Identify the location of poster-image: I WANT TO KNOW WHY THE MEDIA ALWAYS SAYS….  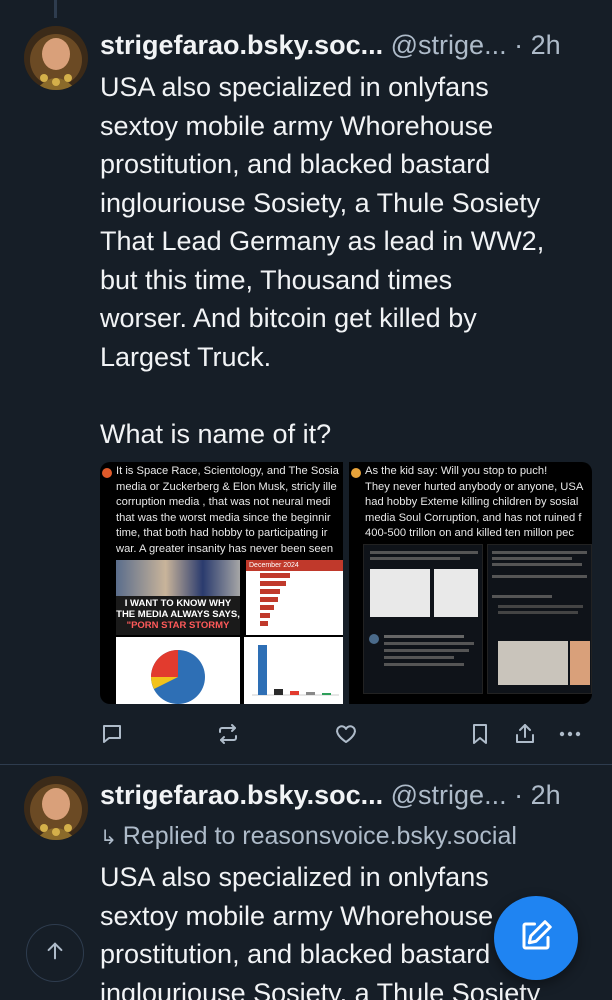
(178, 597).